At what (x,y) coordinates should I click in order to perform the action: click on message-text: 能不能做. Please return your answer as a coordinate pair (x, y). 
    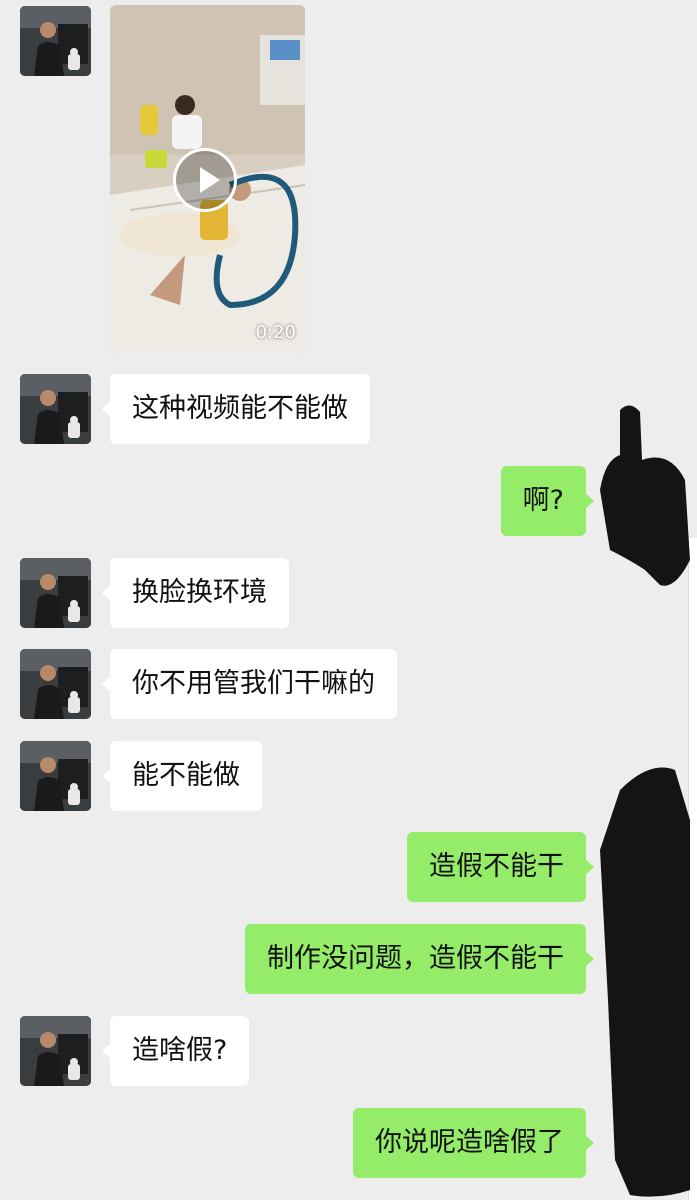
    Looking at the image, I should click on (186, 775).